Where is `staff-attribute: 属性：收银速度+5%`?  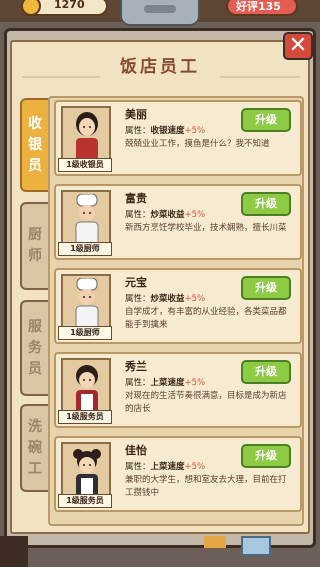 staff-attribute: 属性：收银速度+5% is located at coordinates (165, 130).